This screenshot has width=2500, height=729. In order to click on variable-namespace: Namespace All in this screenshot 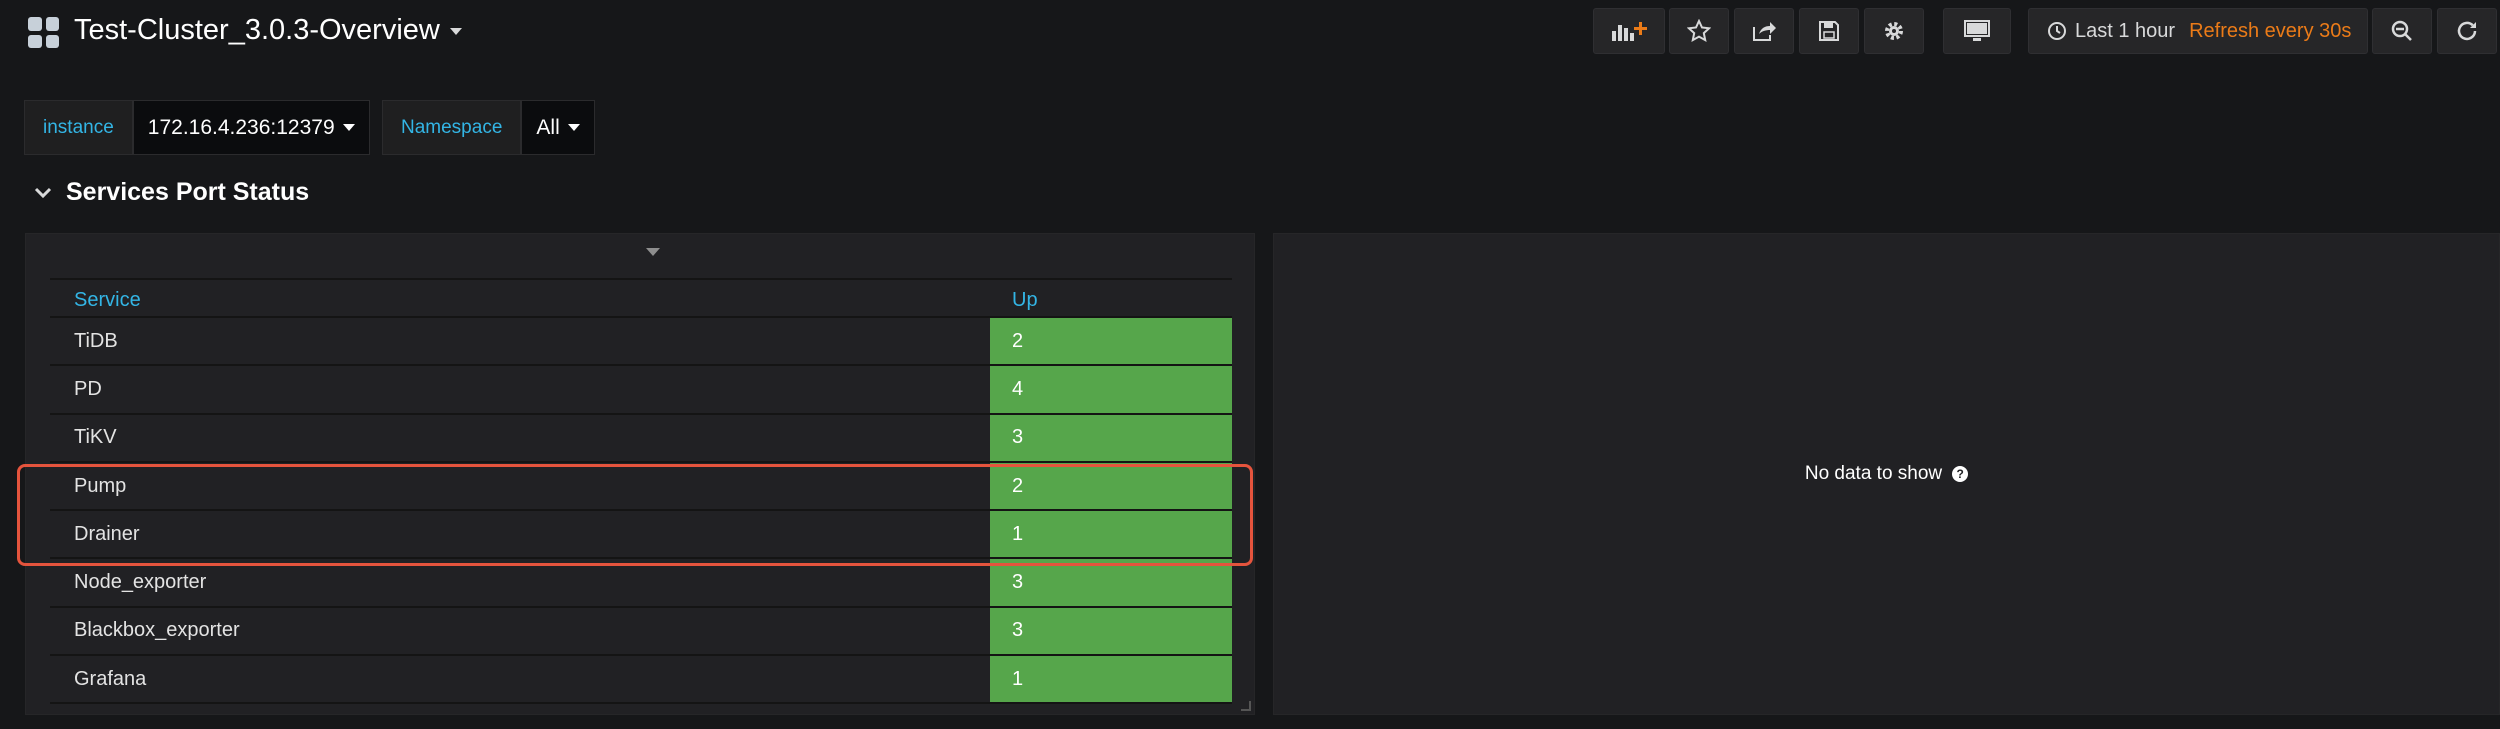, I will do `click(488, 127)`.